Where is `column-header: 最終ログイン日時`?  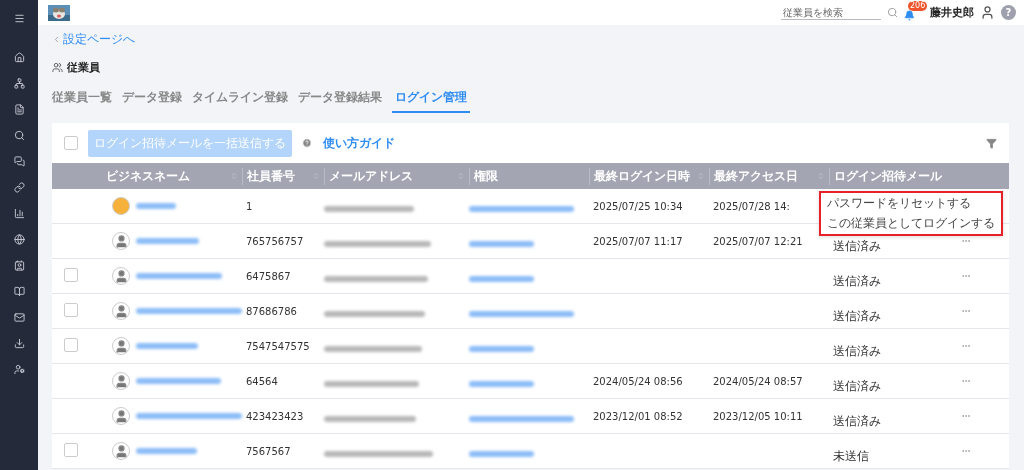 column-header: 最終ログイン日時 is located at coordinates (649, 176).